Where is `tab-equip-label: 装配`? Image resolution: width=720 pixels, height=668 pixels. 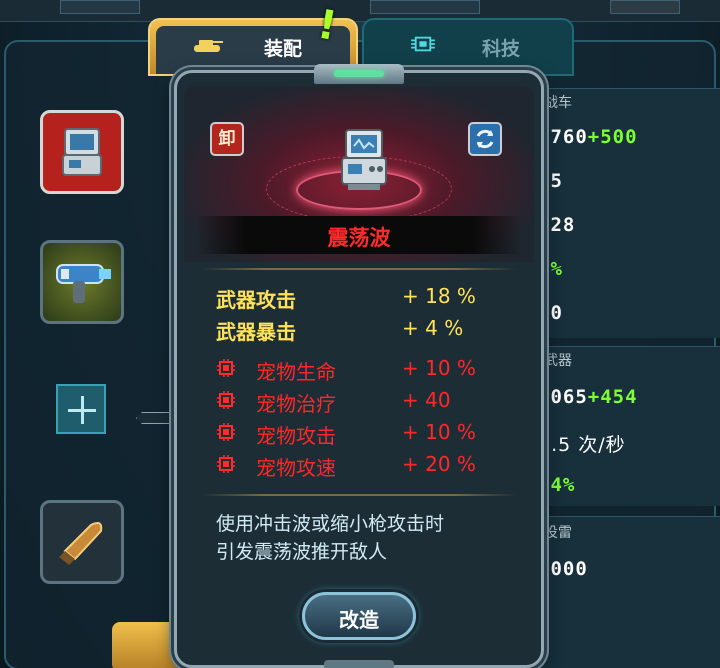
tab-equip-label: 装配 is located at coordinates (283, 49).